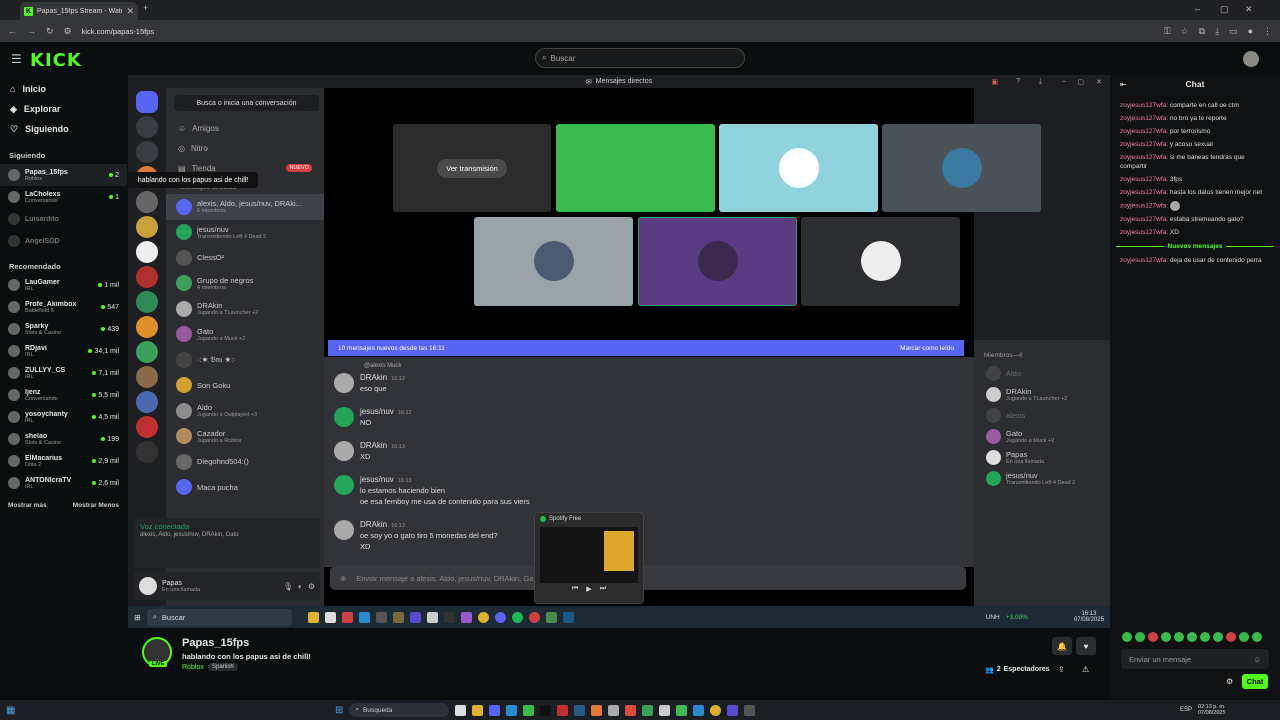  What do you see at coordinates (63, 219) in the screenshot?
I see `following-channel: Luisardito` at bounding box center [63, 219].